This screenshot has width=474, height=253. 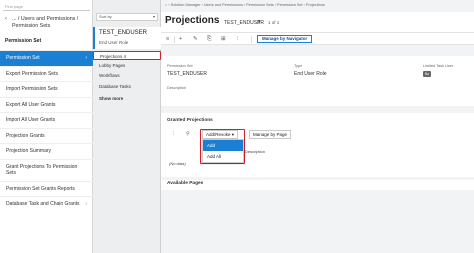 I want to click on nav-group-title: Permission Set, so click(x=23, y=41).